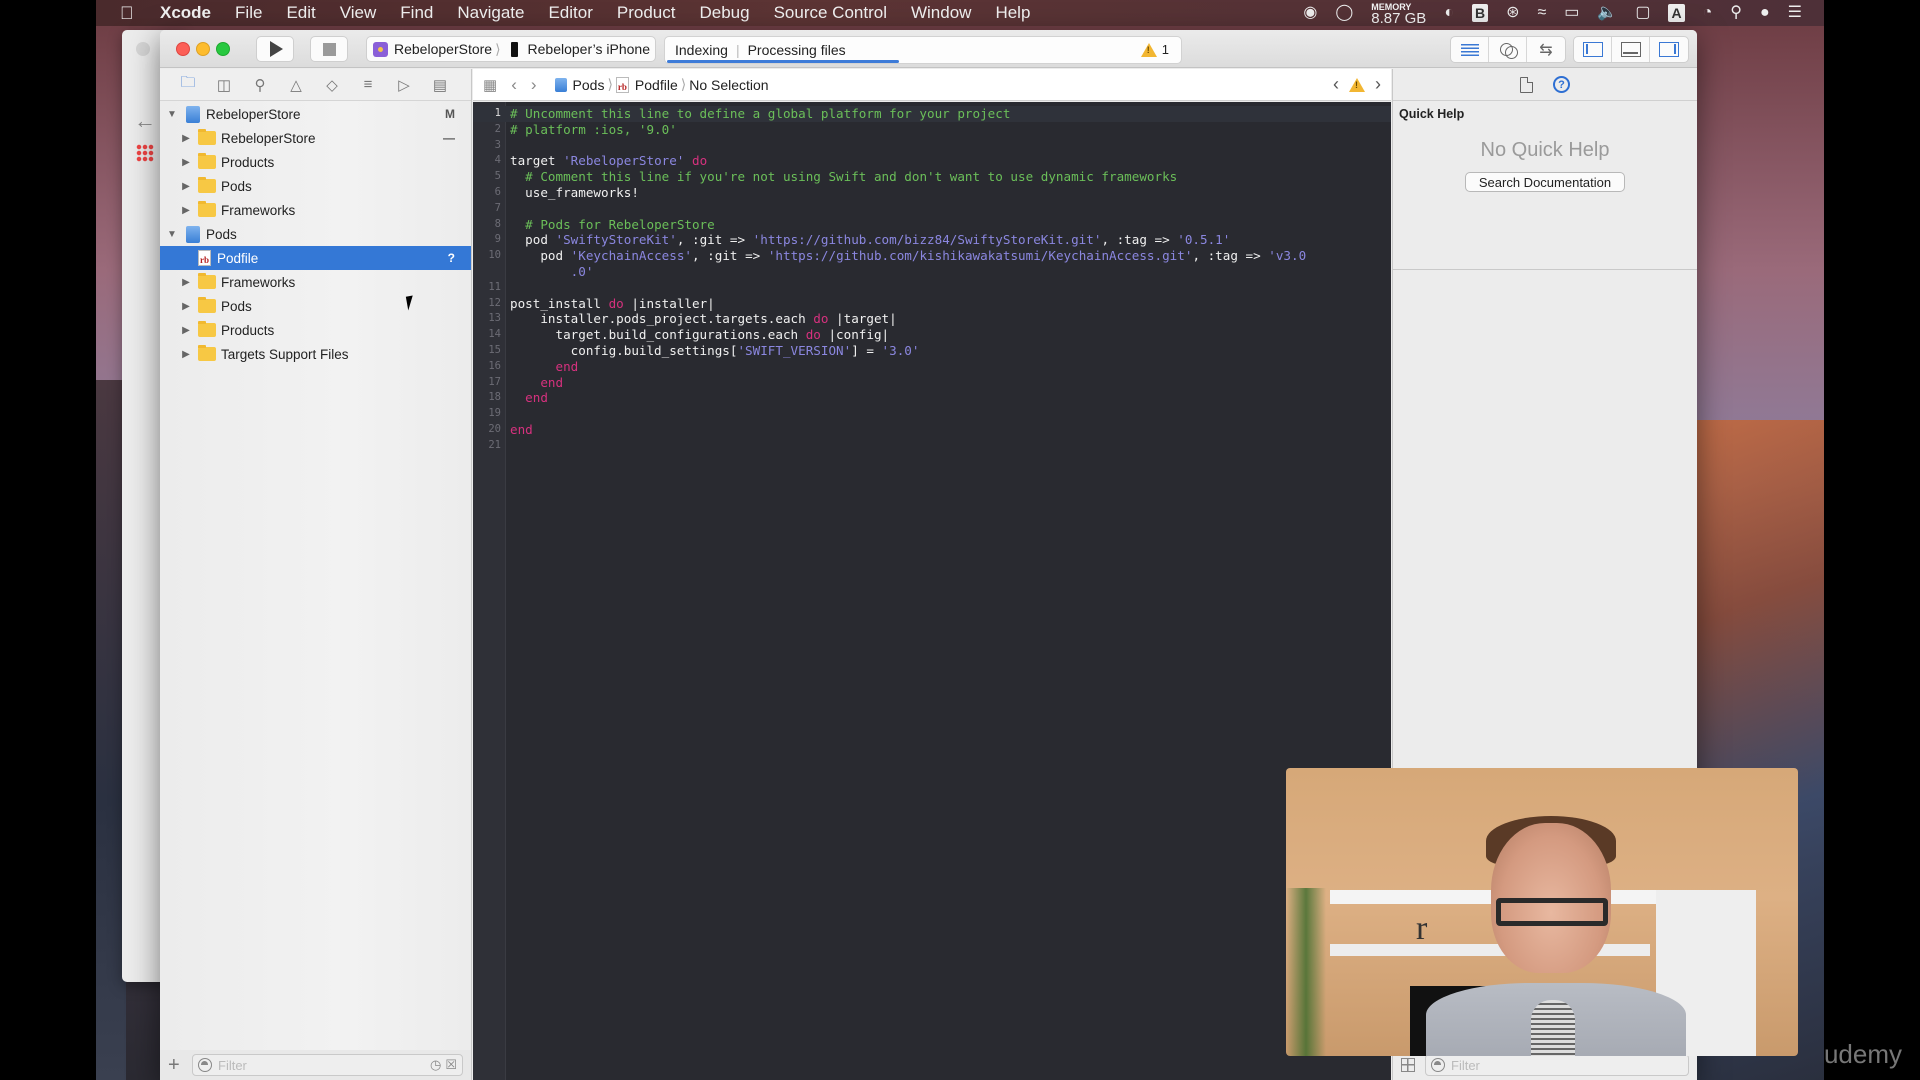 The width and height of the screenshot is (1920, 1080). Describe the element at coordinates (145, 121) in the screenshot. I see `back-arrow-icon: ←` at that location.